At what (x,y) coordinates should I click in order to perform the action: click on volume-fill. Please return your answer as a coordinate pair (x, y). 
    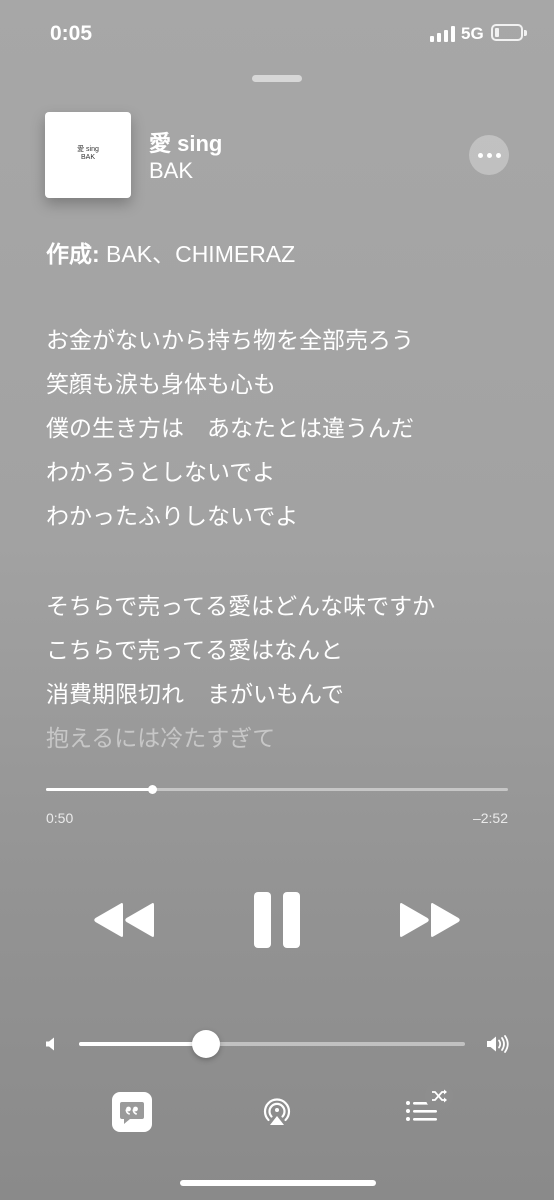
    Looking at the image, I should click on (143, 1044).